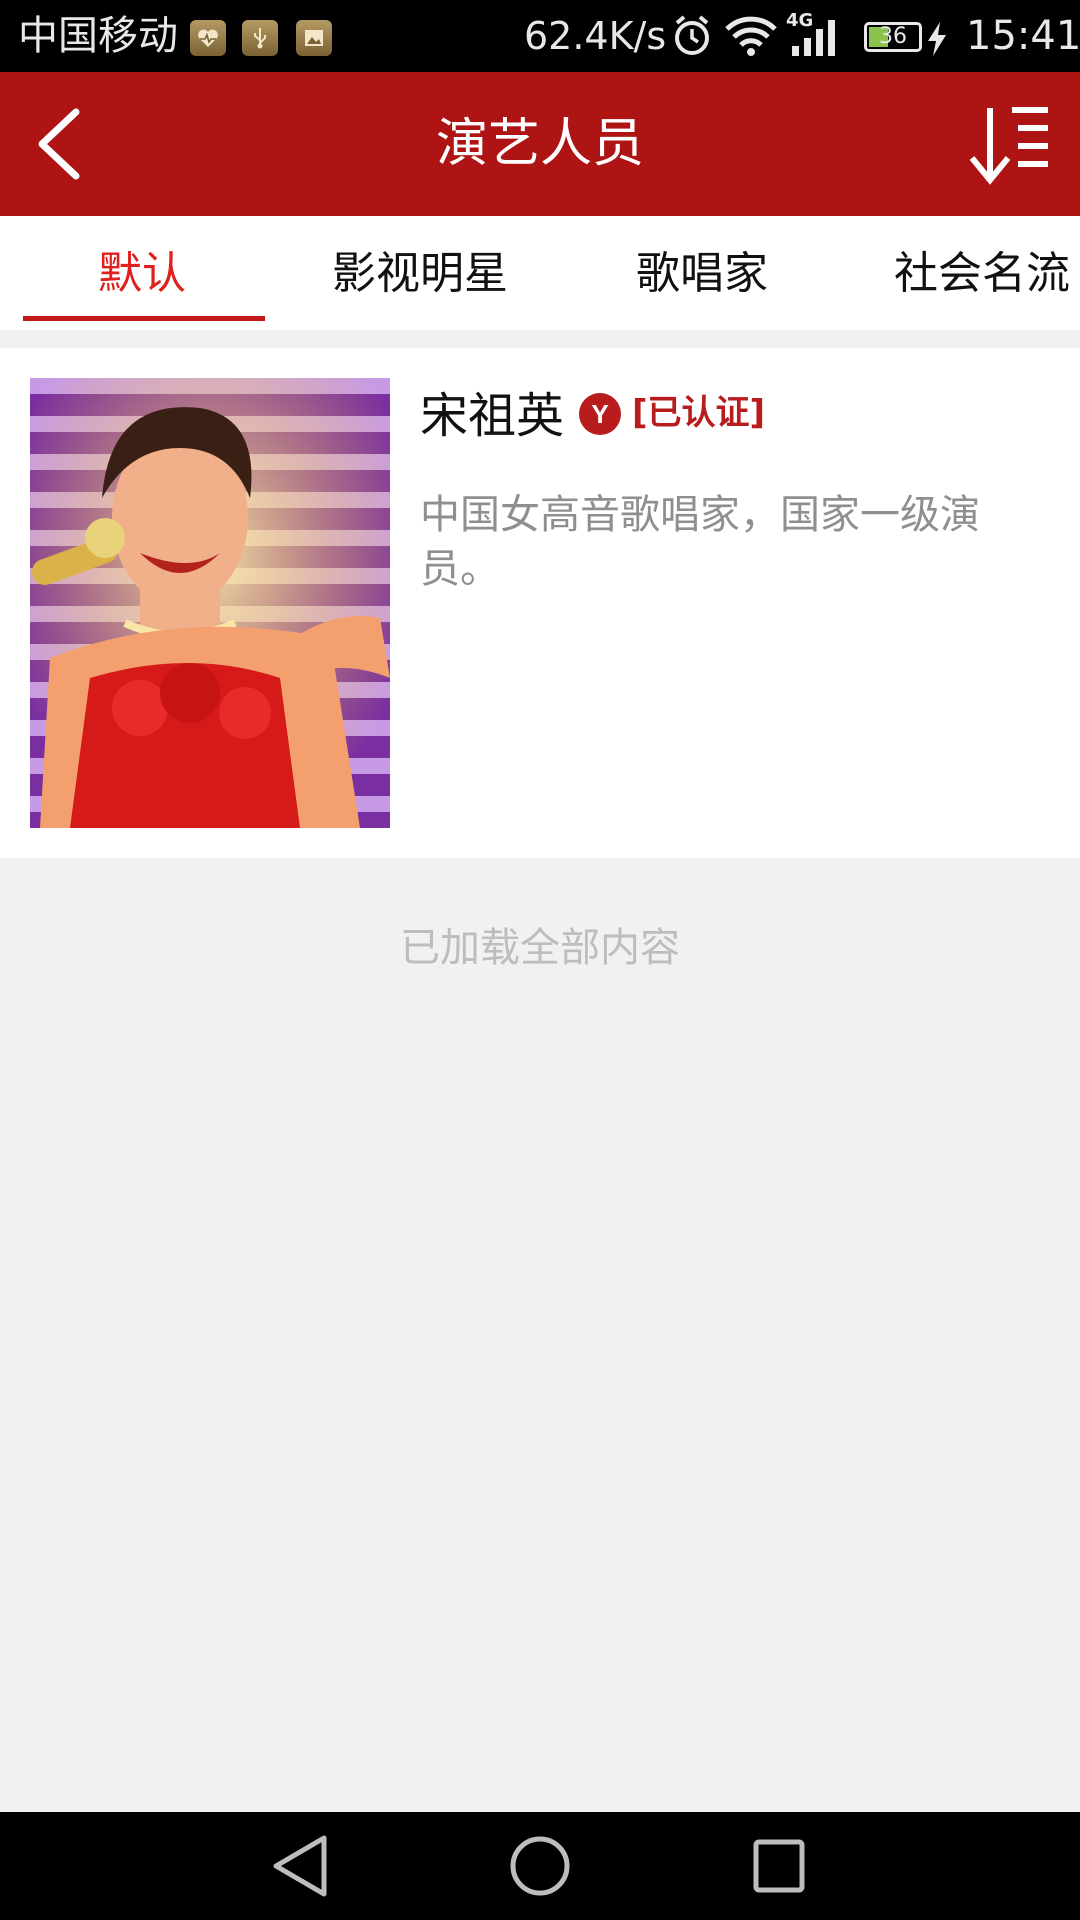  What do you see at coordinates (540, 948) in the screenshot?
I see `all-loaded-message: 已加载全部内容` at bounding box center [540, 948].